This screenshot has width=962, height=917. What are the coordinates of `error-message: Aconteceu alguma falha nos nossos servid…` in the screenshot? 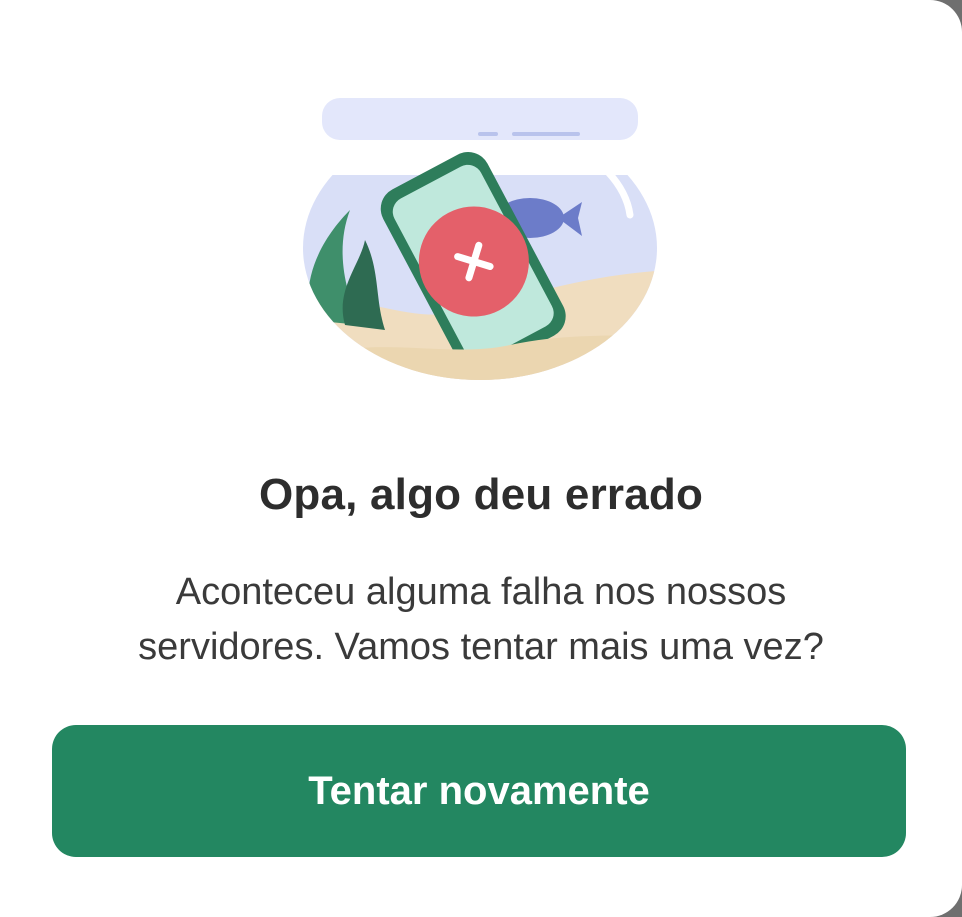 It's located at (481, 620).